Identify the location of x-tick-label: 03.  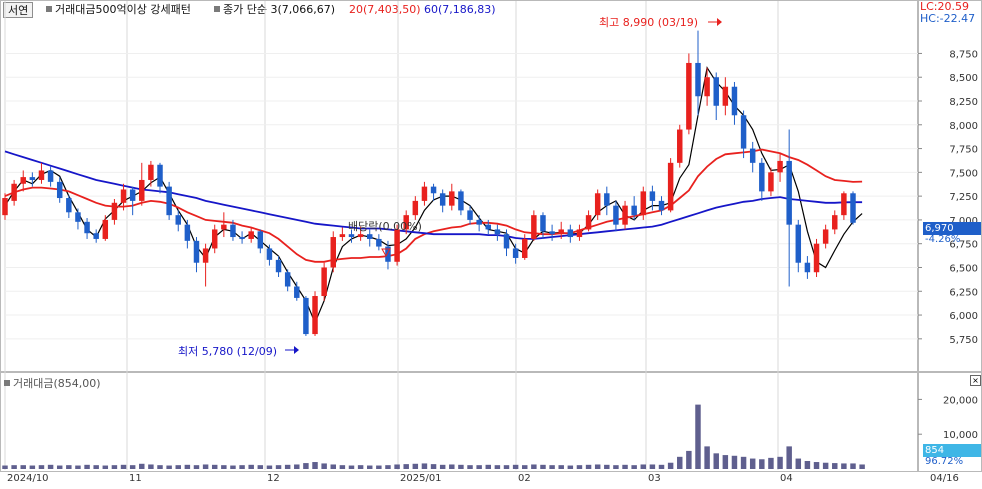
(654, 478).